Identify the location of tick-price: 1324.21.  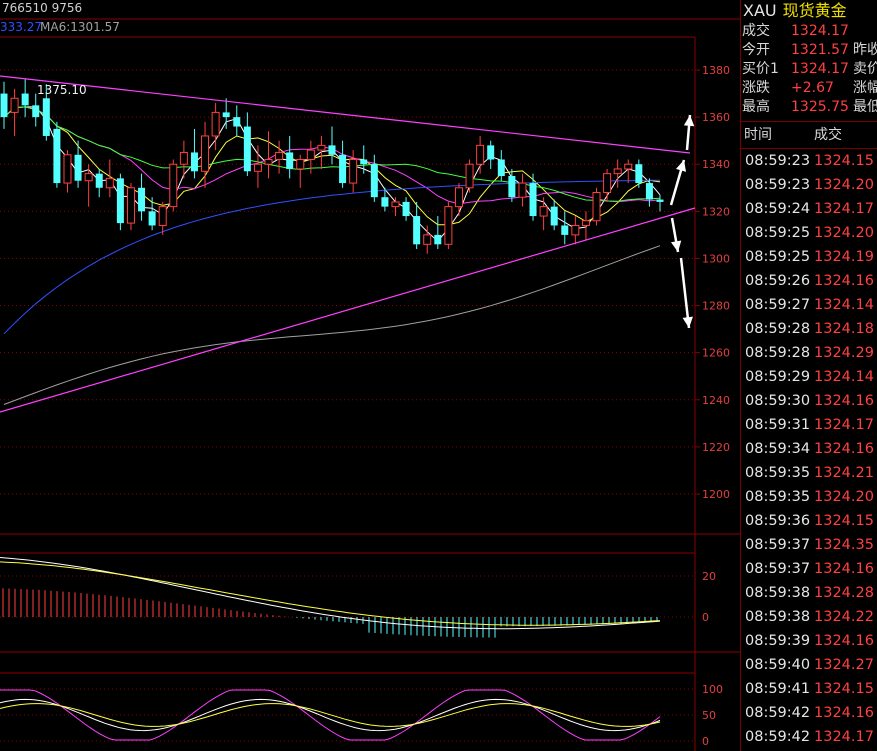
(844, 473).